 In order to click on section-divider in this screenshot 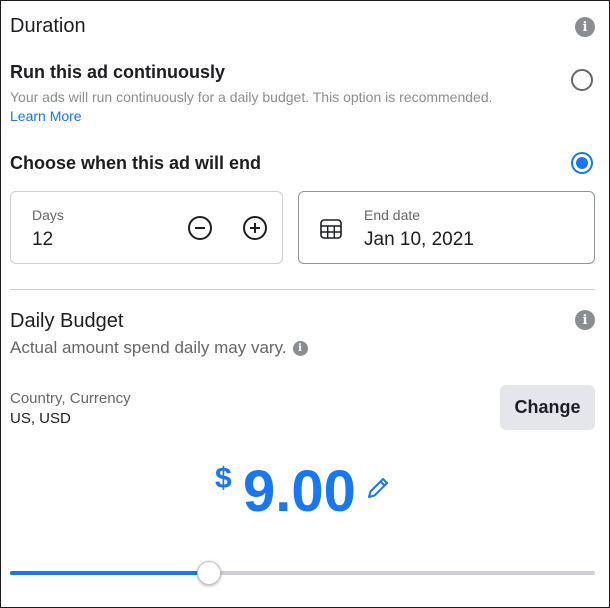, I will do `click(302, 289)`.